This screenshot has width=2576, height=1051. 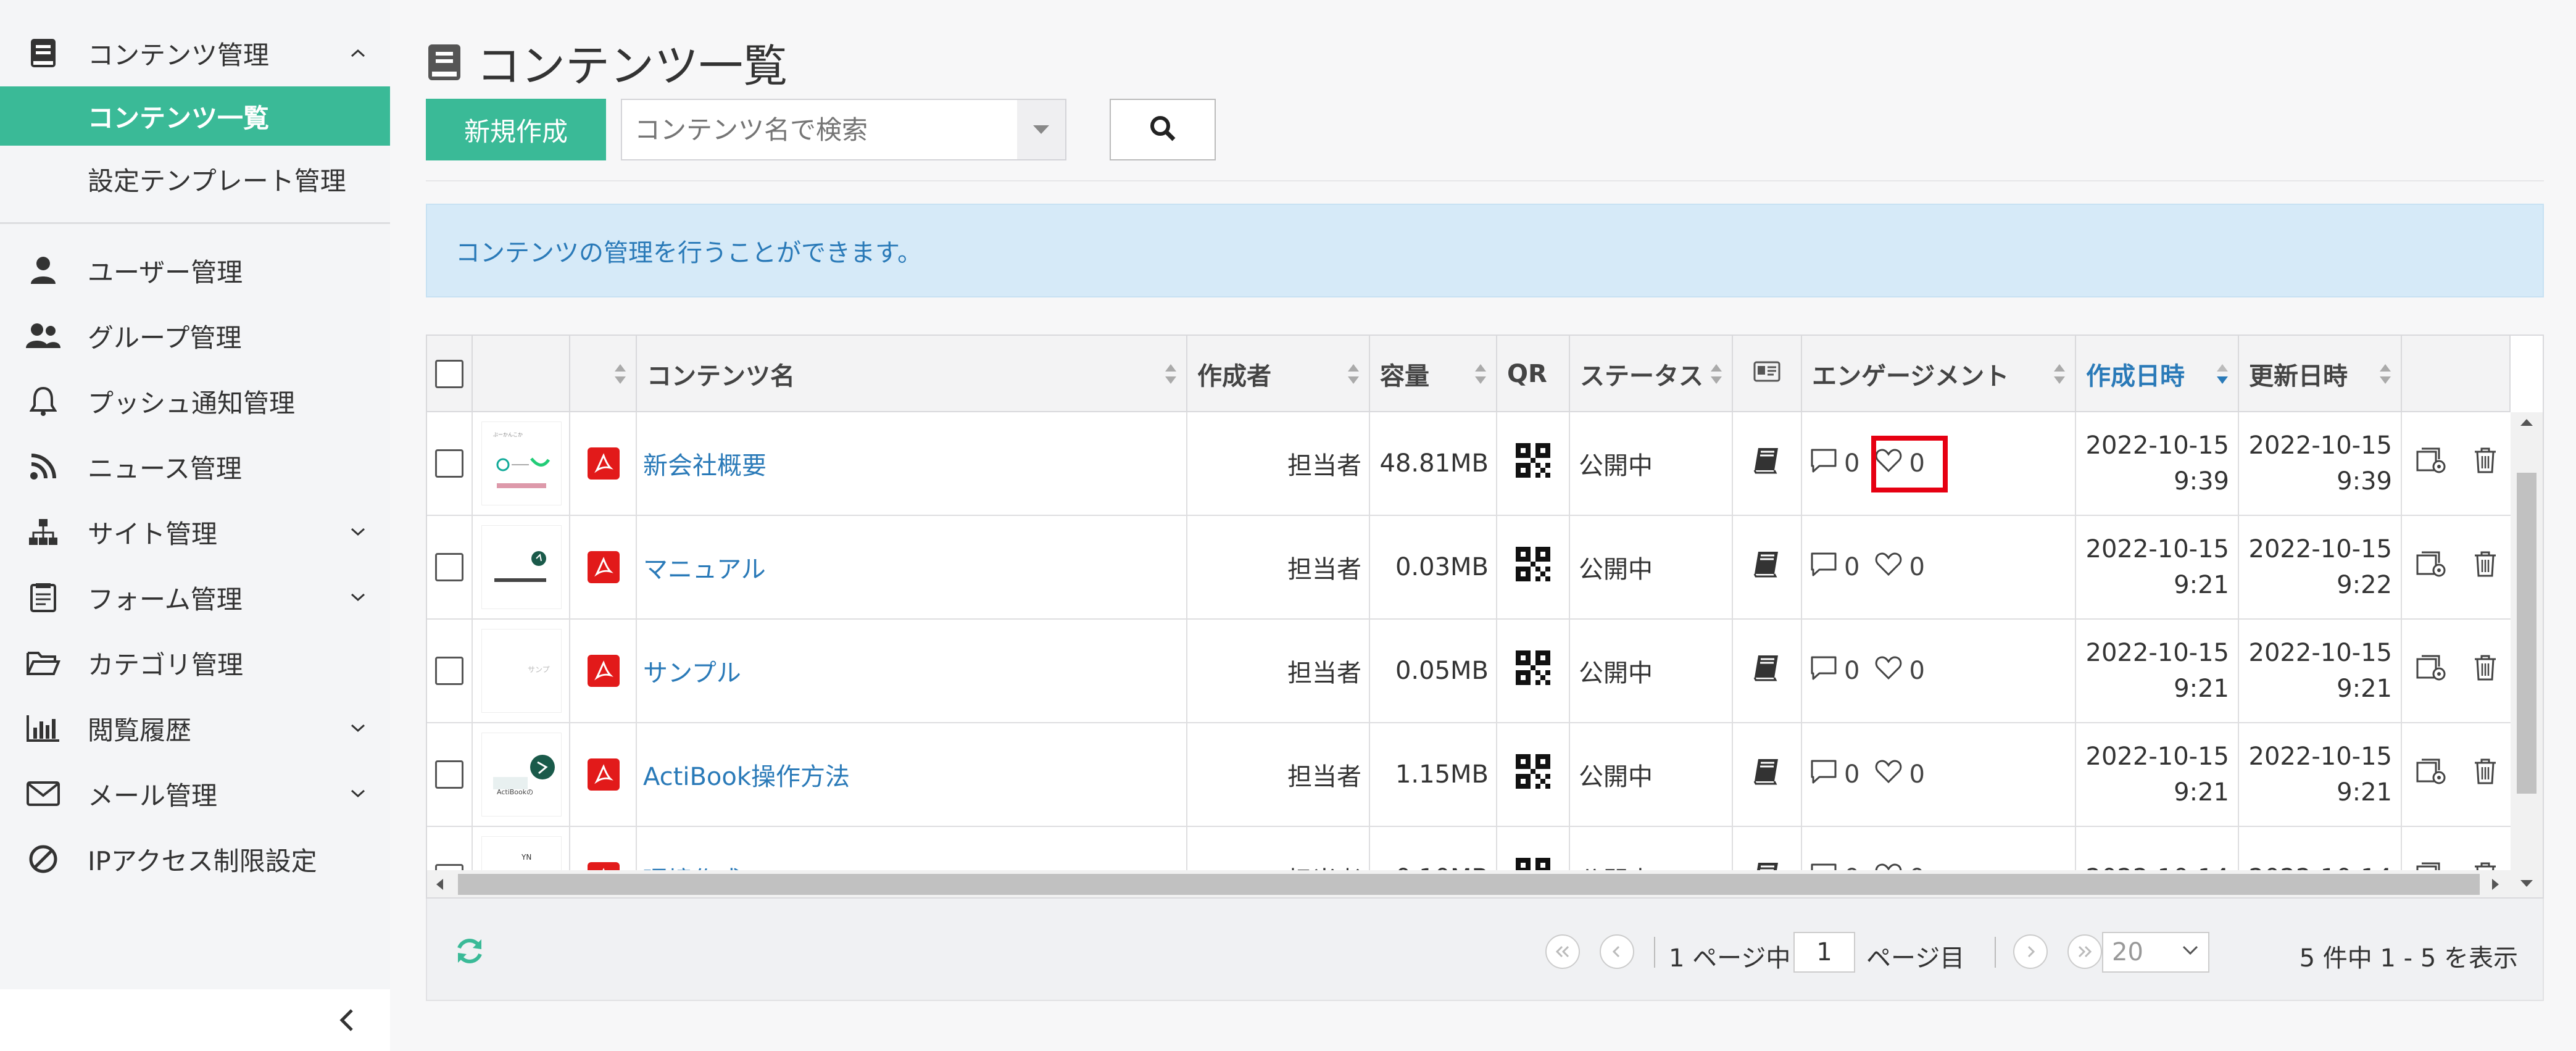 I want to click on content-name-link: サンプル, so click(x=692, y=671).